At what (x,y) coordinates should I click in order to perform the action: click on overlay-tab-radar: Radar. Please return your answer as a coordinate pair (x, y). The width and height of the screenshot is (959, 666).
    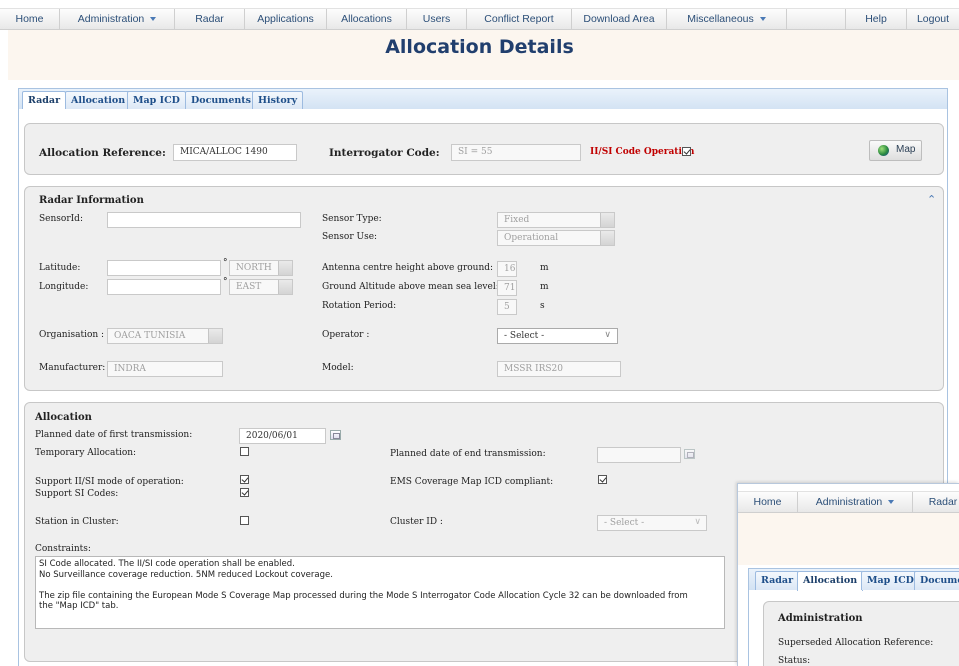
    Looking at the image, I should click on (777, 580).